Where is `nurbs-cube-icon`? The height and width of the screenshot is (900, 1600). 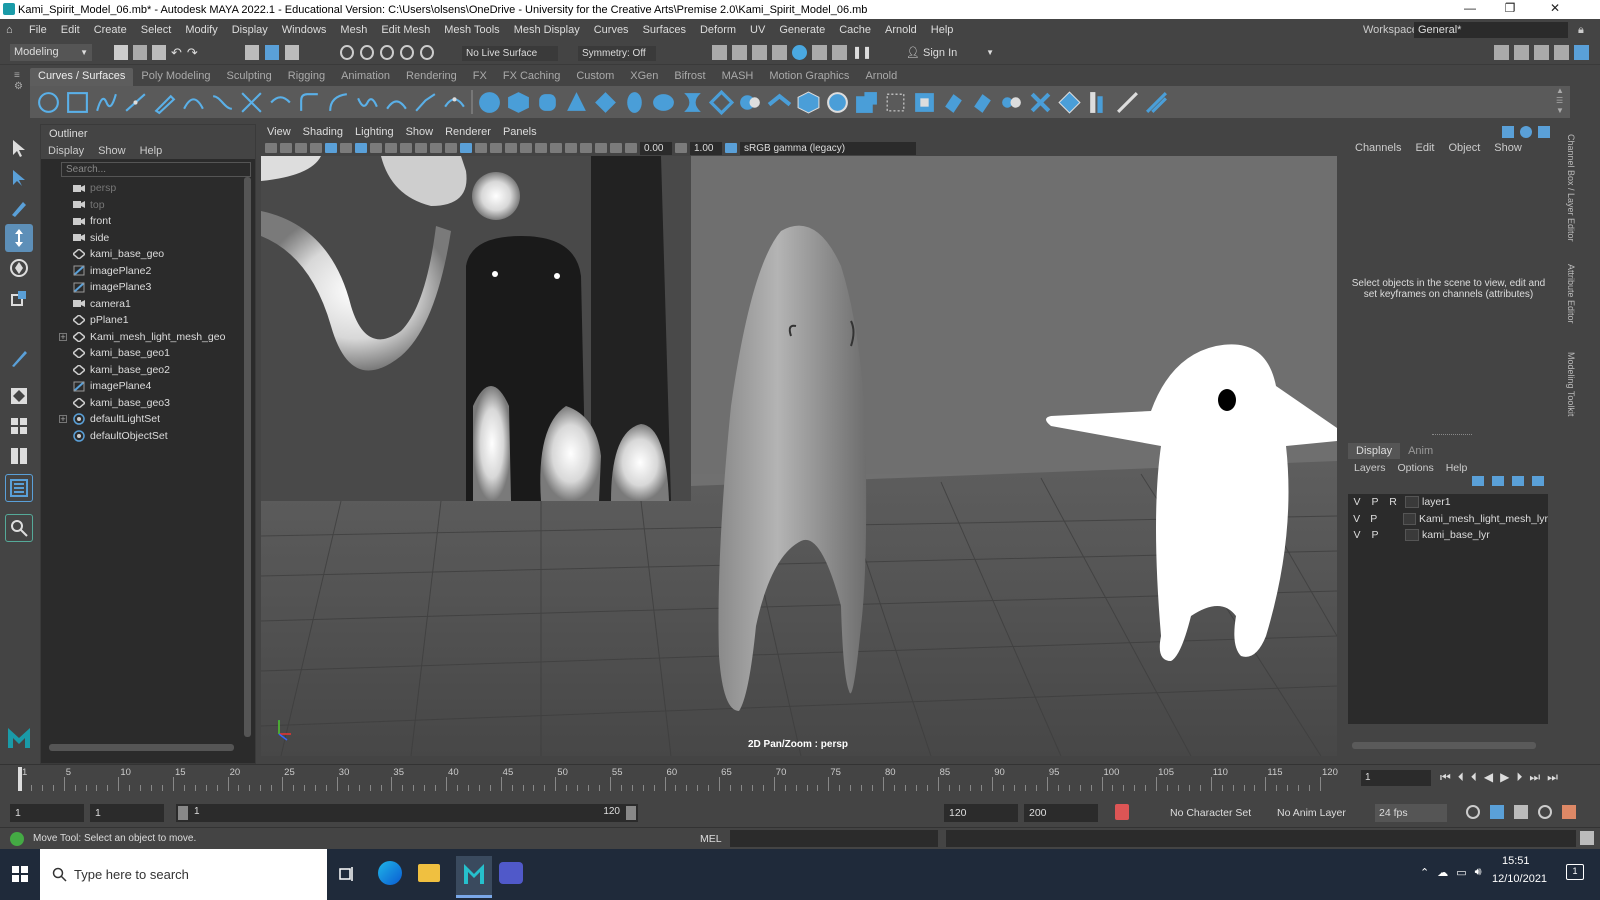 nurbs-cube-icon is located at coordinates (518, 102).